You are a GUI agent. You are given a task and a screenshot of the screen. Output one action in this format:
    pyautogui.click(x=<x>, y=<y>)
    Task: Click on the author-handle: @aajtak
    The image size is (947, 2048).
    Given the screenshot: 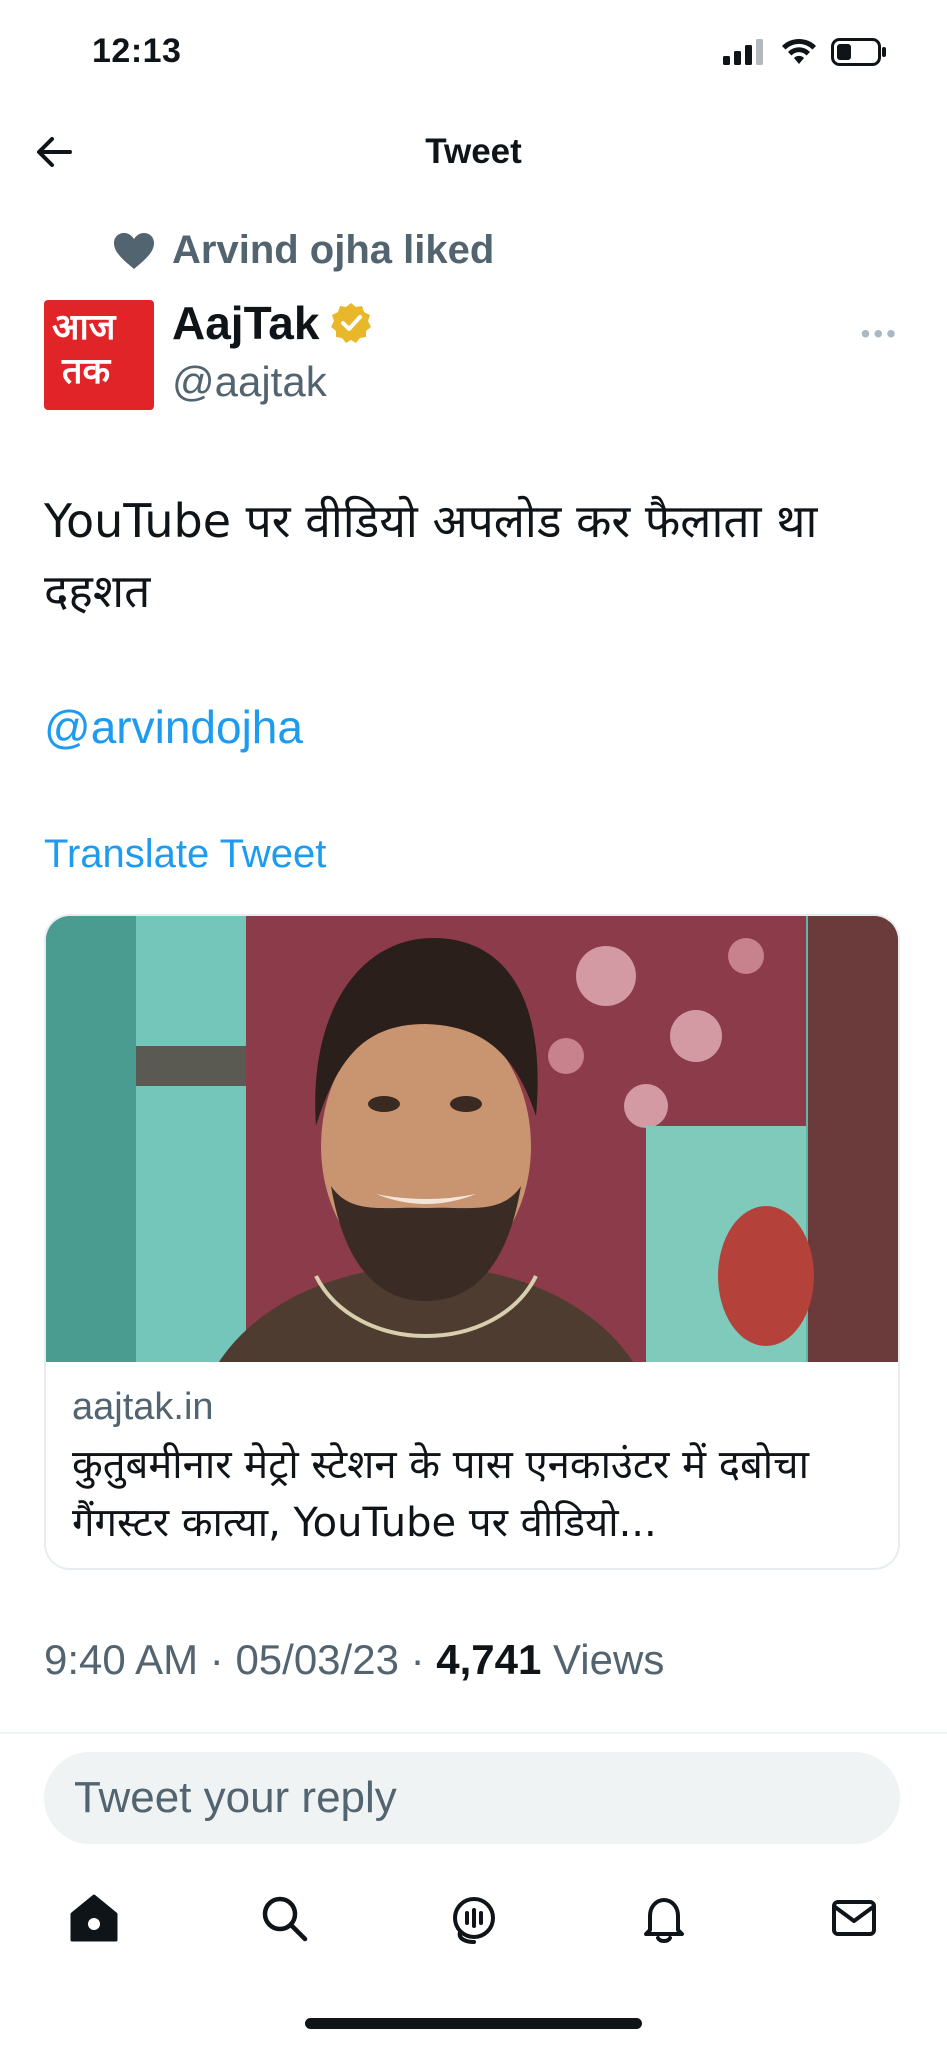 What is the action you would take?
    pyautogui.click(x=249, y=382)
    